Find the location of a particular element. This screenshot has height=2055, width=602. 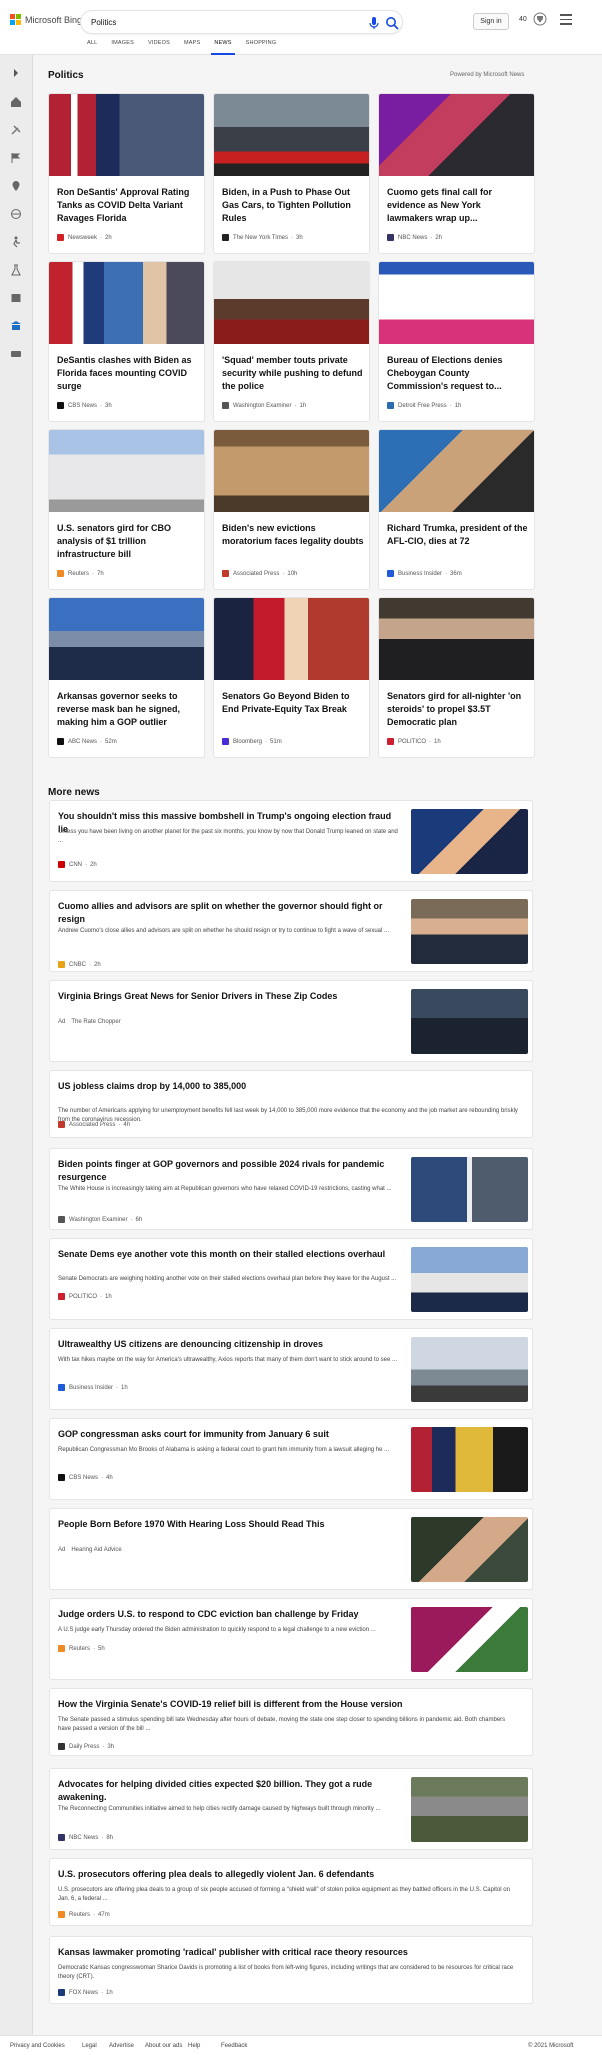

tab-videos: VIDEOS is located at coordinates (159, 47).